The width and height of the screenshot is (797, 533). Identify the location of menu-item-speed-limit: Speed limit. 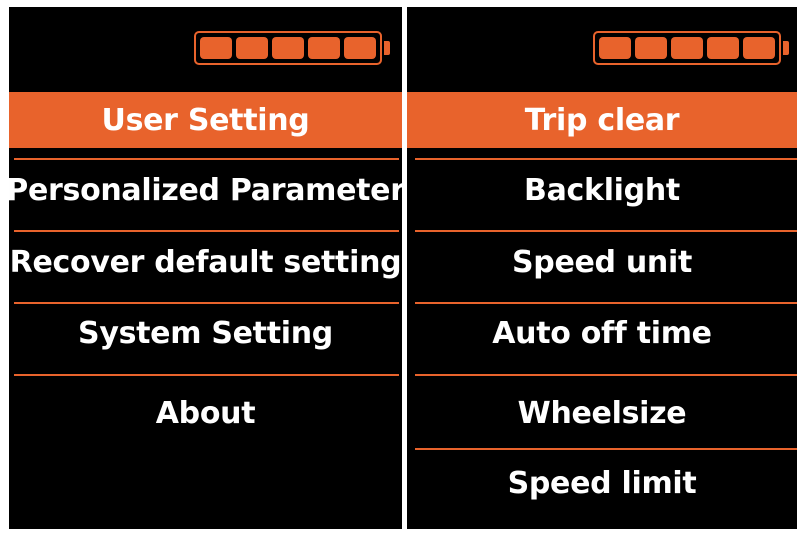
(602, 483).